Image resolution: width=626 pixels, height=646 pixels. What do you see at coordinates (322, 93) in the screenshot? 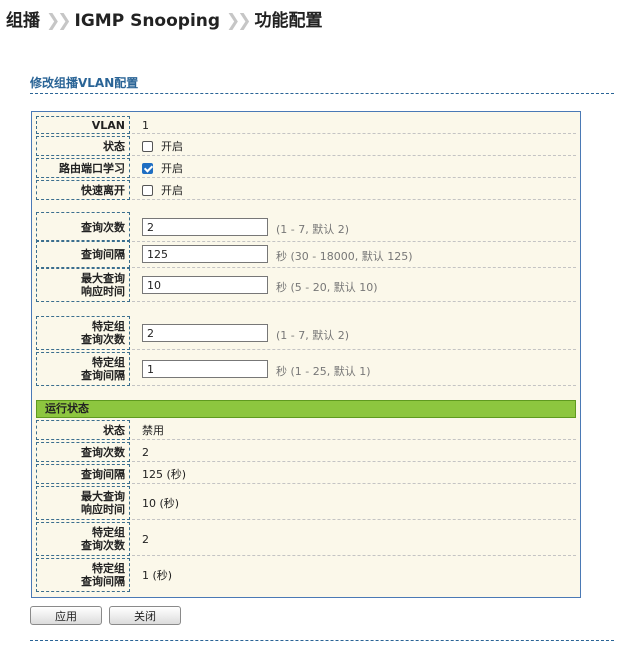
I see `section-divider-top` at bounding box center [322, 93].